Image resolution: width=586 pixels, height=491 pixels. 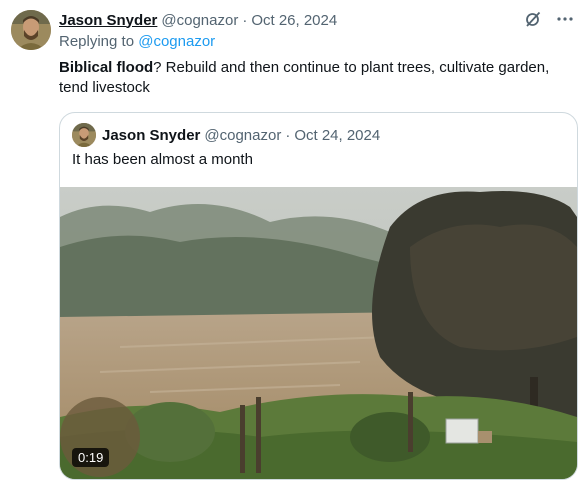 I want to click on author-handle: @cognazor, so click(x=199, y=20).